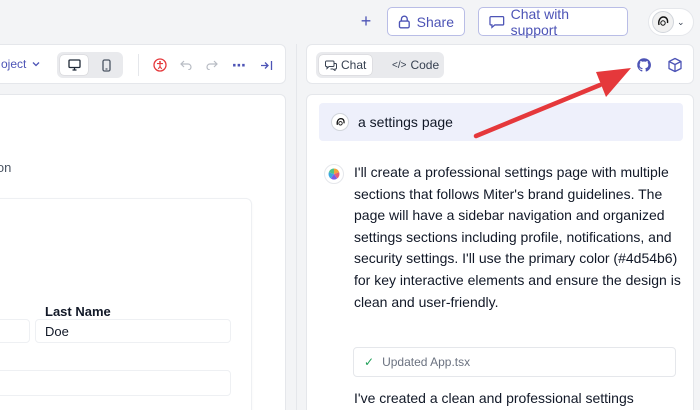 The height and width of the screenshot is (410, 700). I want to click on tab-code: </> Code, so click(415, 65).